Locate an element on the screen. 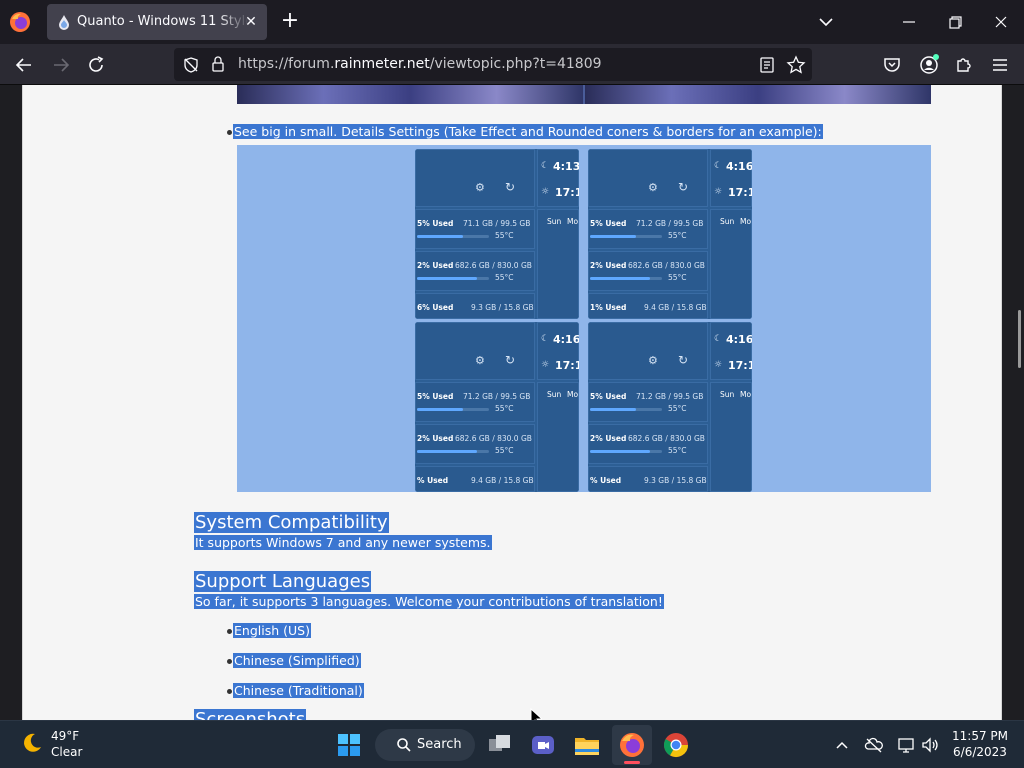  tab-quanto: Quanto - Windows 11 Style - Sk ✕ is located at coordinates (157, 22).